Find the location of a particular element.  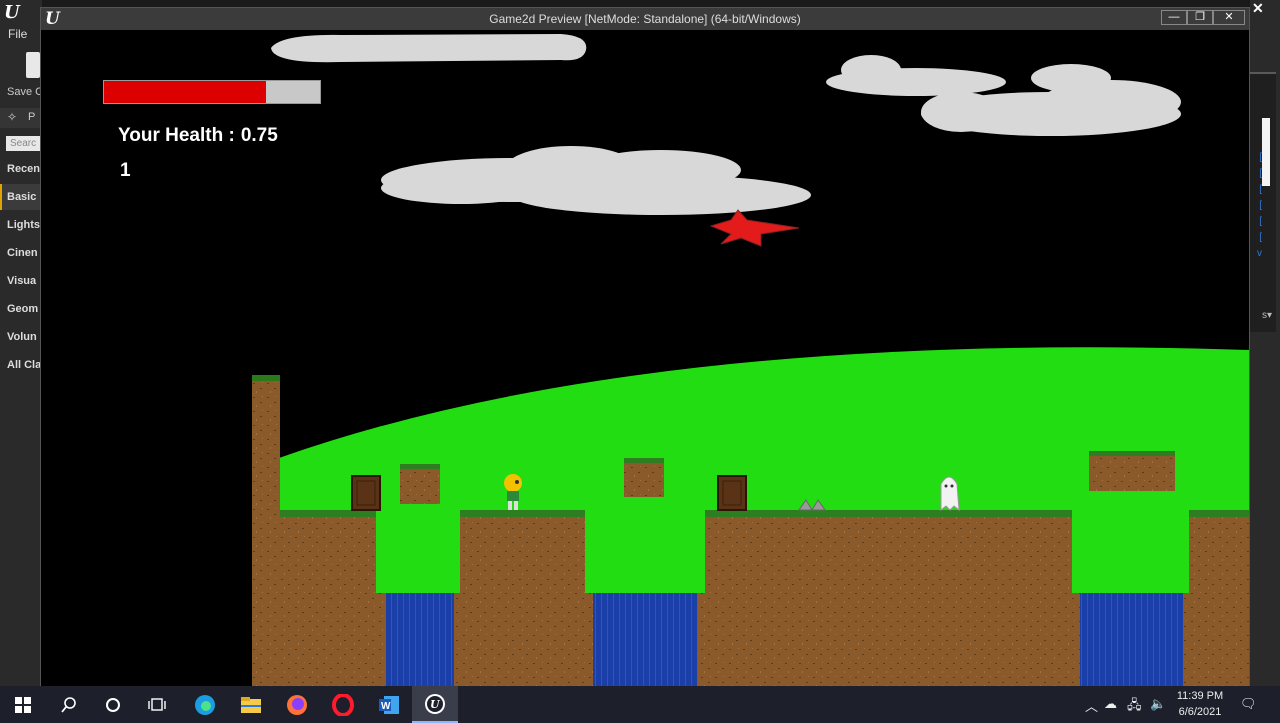

clock-time: 11:39 PM is located at coordinates (1200, 696).